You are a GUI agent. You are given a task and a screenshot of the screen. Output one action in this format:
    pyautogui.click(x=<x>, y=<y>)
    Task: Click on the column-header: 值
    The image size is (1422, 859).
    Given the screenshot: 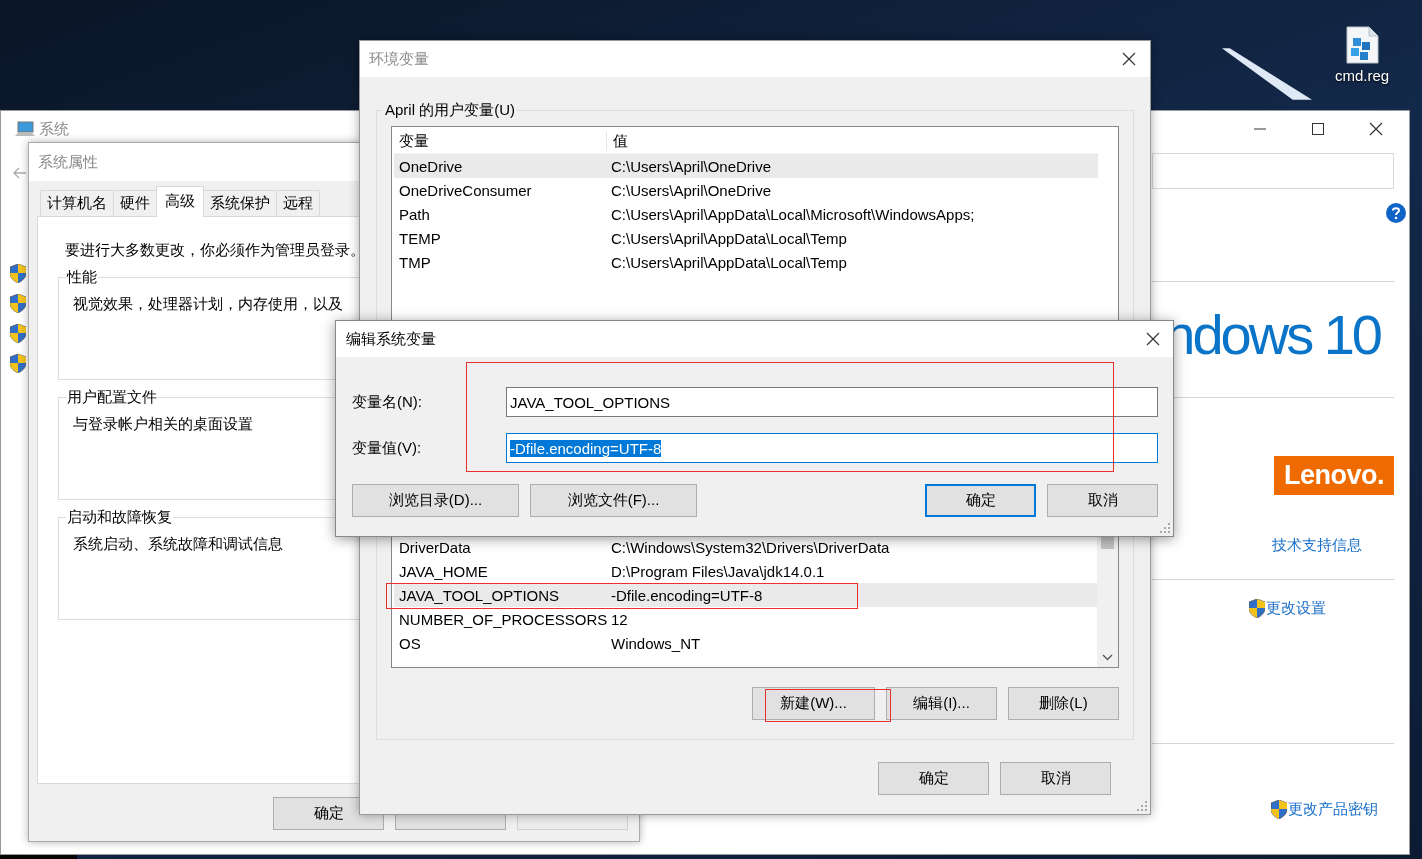 What is the action you would take?
    pyautogui.click(x=617, y=141)
    